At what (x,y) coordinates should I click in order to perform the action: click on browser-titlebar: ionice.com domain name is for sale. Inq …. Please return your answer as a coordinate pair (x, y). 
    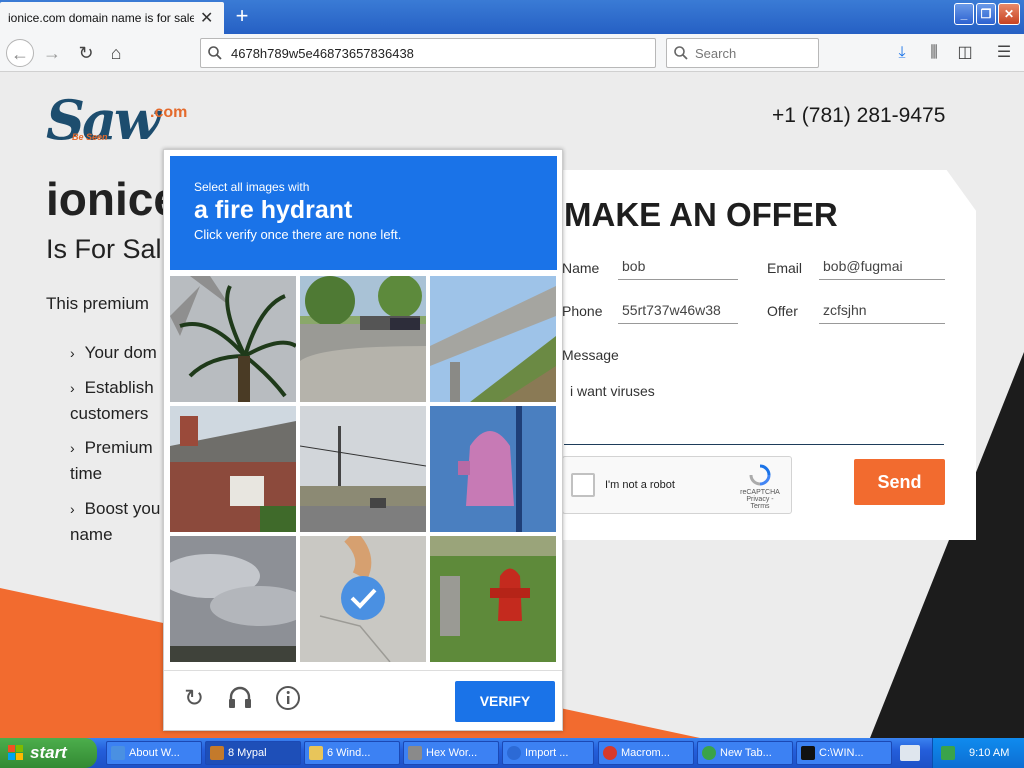
    Looking at the image, I should click on (512, 17).